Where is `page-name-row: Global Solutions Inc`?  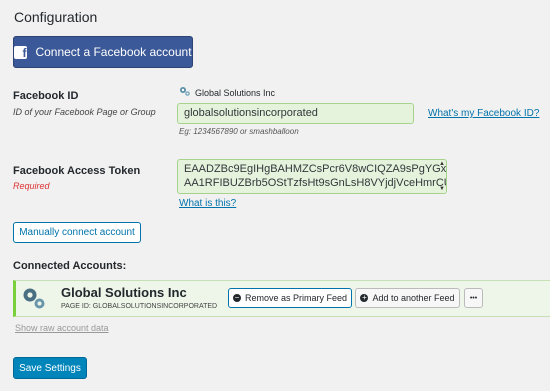
page-name-row: Global Solutions Inc is located at coordinates (227, 93).